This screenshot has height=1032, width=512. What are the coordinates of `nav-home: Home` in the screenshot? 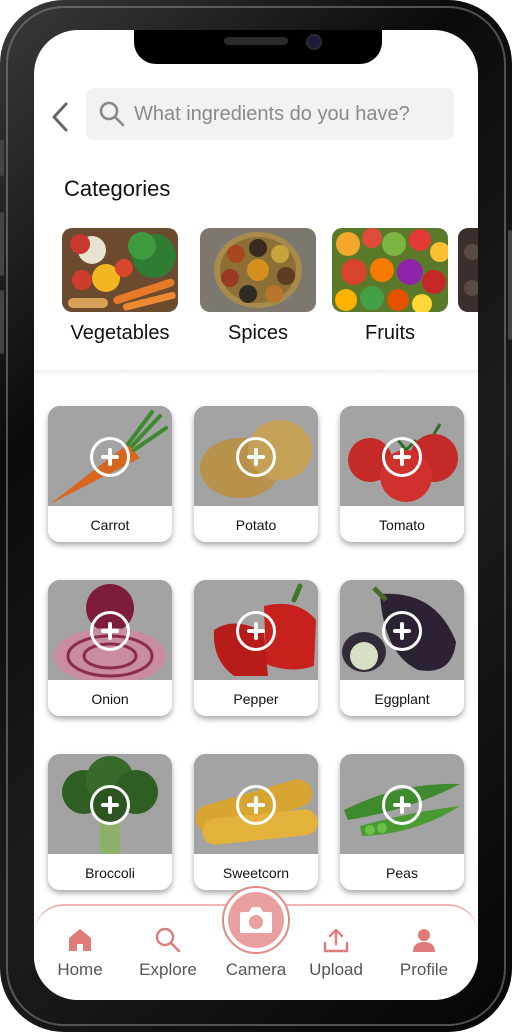 It's located at (80, 953).